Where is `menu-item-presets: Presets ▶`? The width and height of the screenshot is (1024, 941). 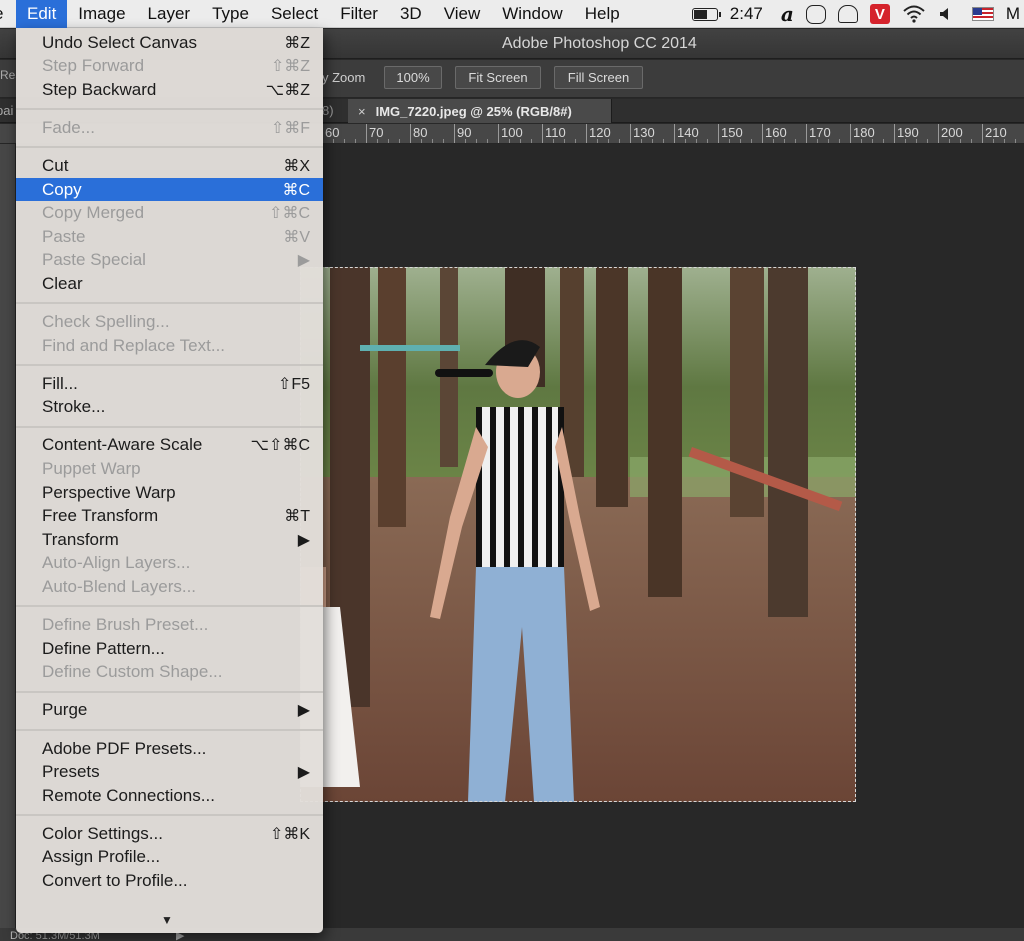 menu-item-presets: Presets ▶ is located at coordinates (169, 772).